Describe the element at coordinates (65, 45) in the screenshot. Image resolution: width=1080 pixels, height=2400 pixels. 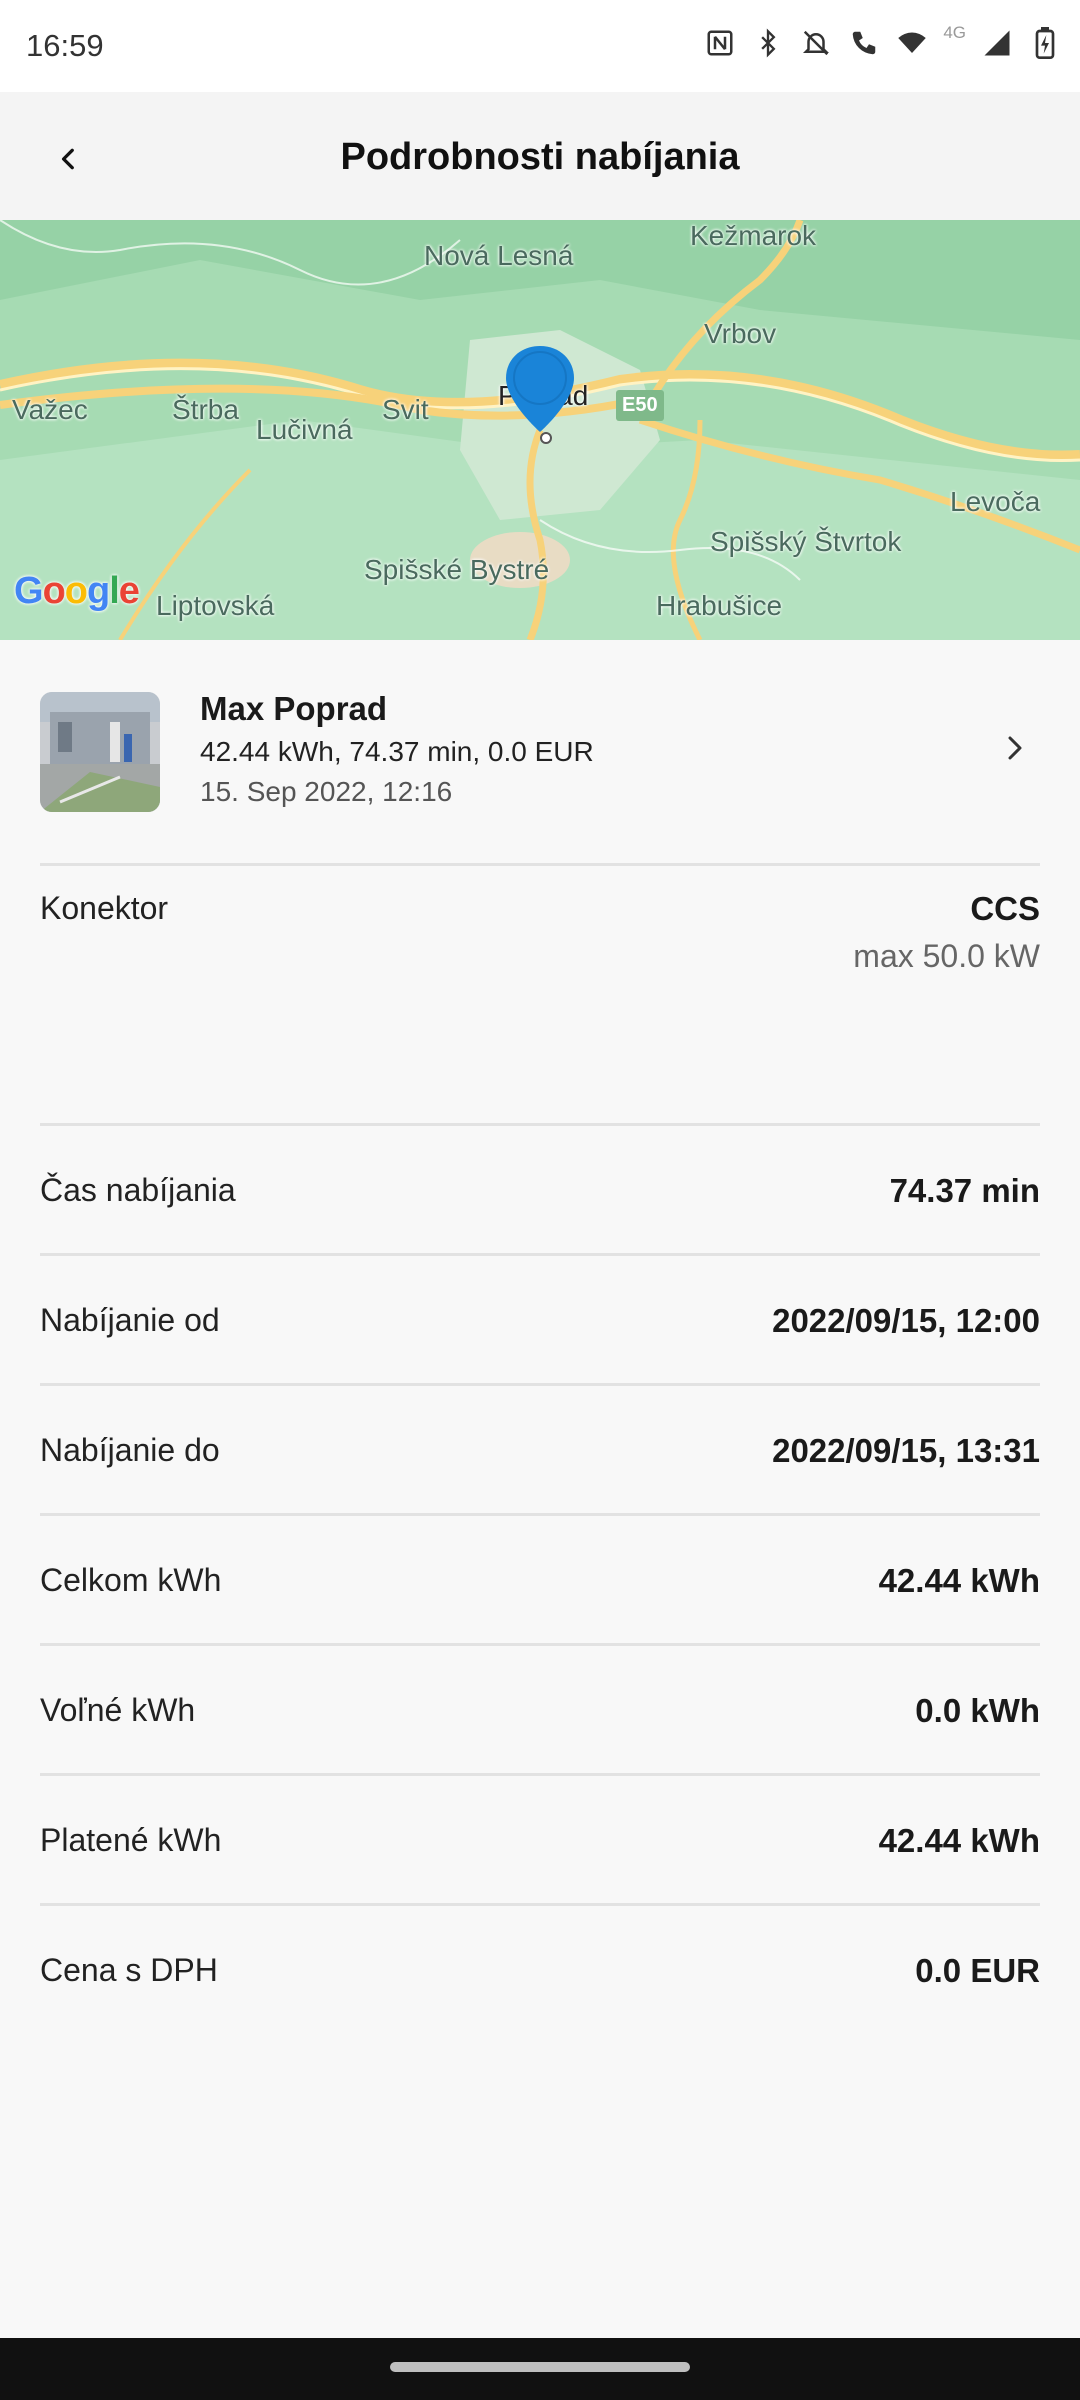
I see `status-time: 16:59` at that location.